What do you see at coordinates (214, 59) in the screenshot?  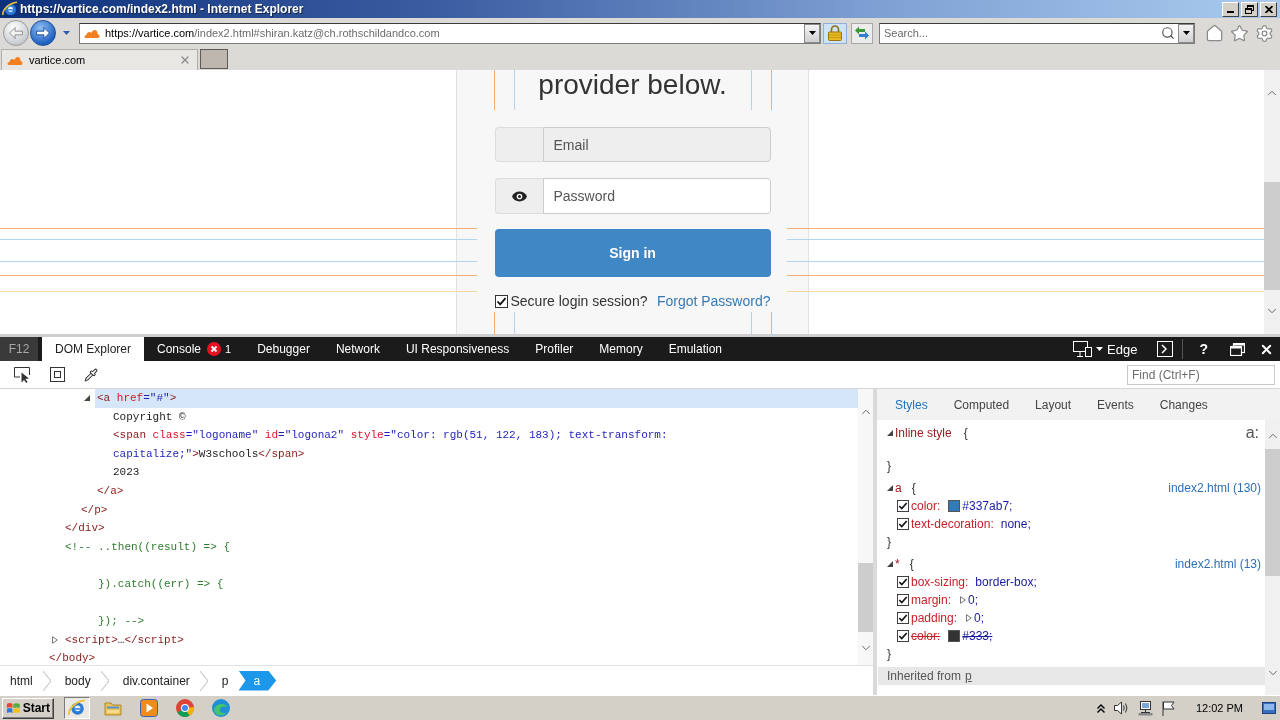 I see `new-tab-button` at bounding box center [214, 59].